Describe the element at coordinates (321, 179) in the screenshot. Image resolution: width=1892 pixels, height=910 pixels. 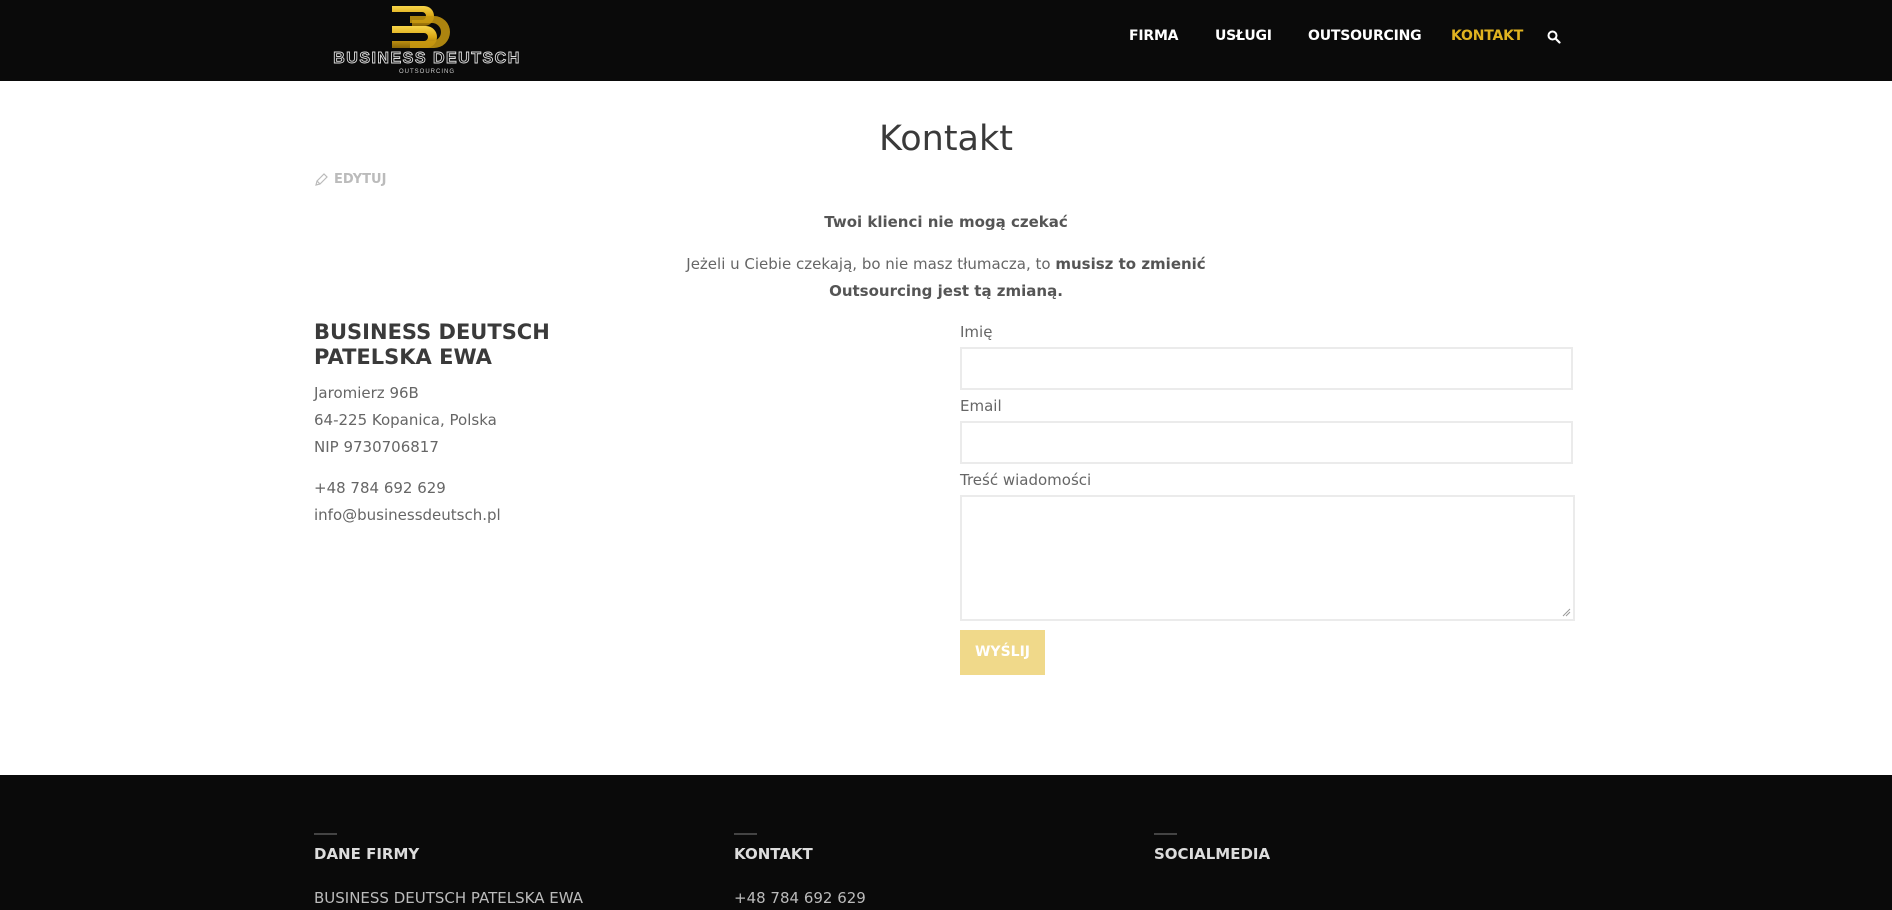
I see `pencil-icon` at that location.